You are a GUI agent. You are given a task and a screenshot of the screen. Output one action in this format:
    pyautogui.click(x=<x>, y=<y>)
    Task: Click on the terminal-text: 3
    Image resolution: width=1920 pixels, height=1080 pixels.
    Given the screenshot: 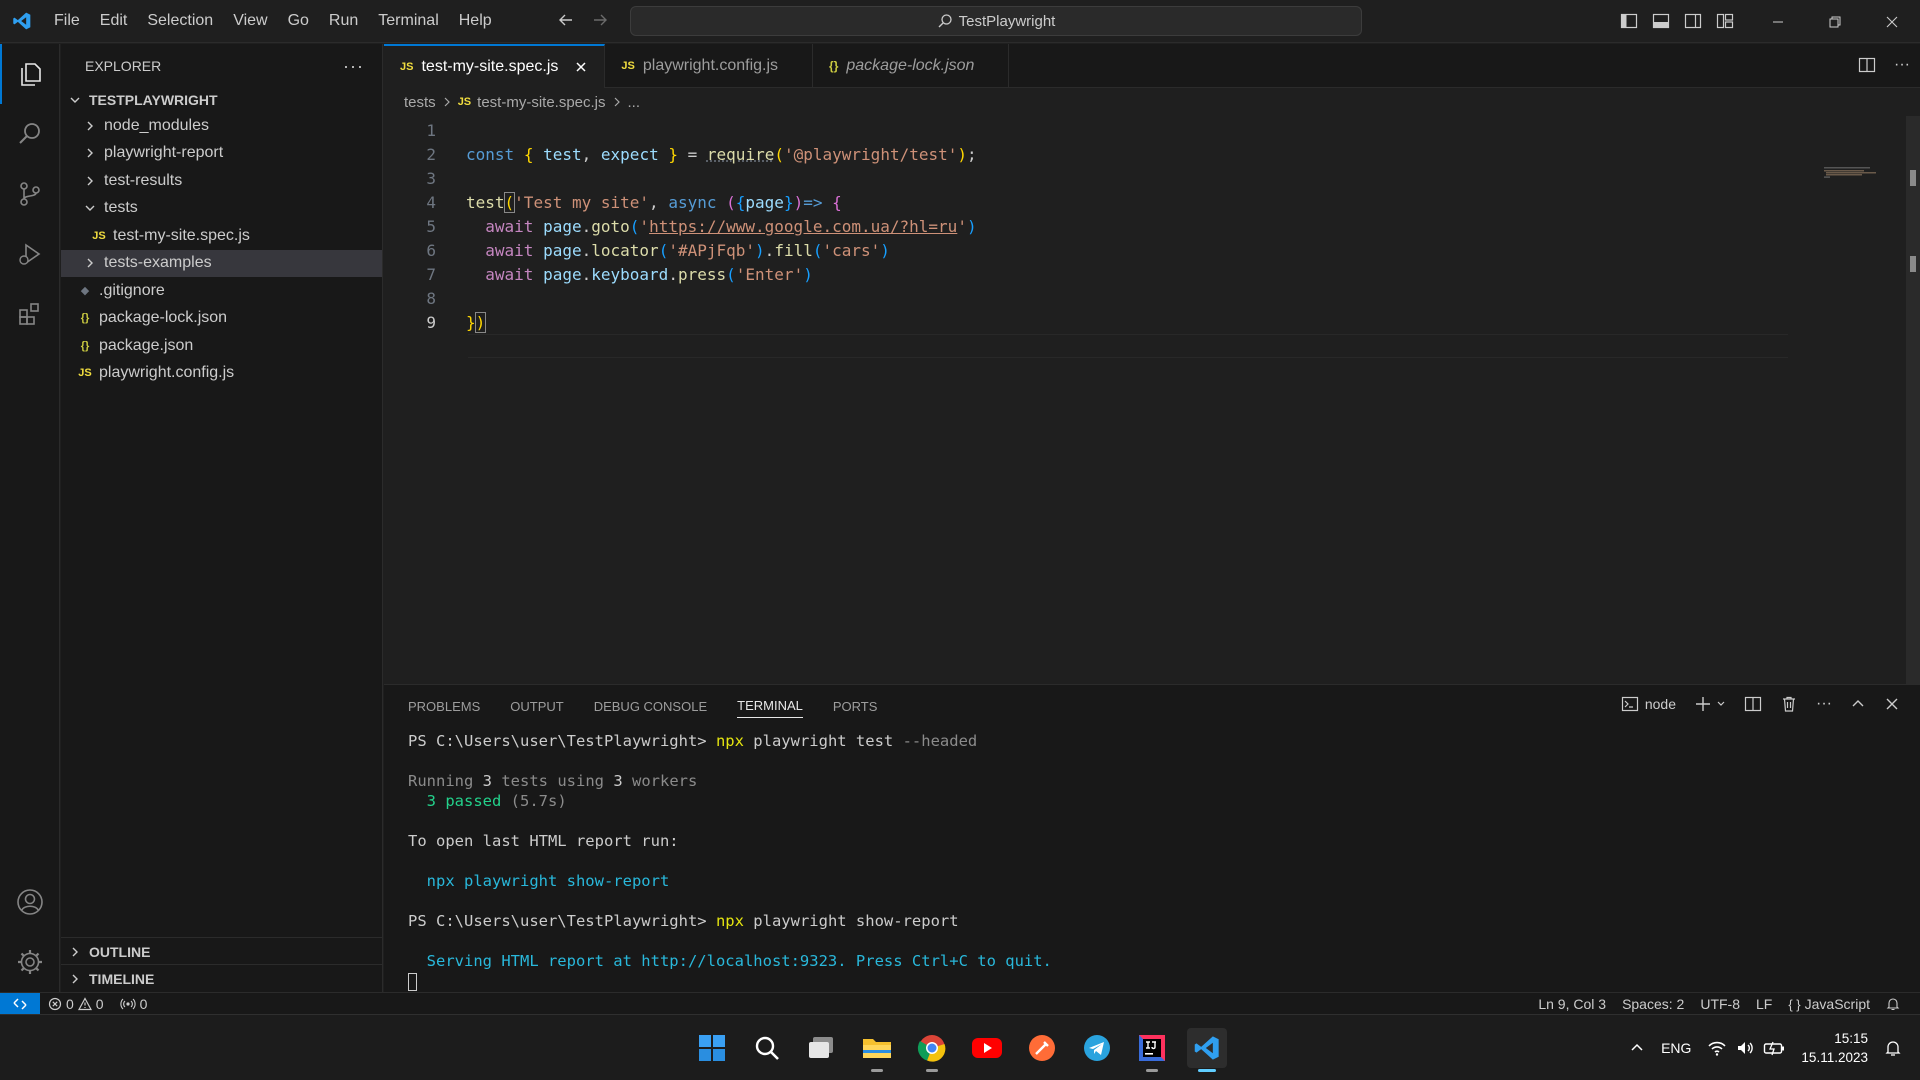 What is the action you would take?
    pyautogui.click(x=618, y=781)
    